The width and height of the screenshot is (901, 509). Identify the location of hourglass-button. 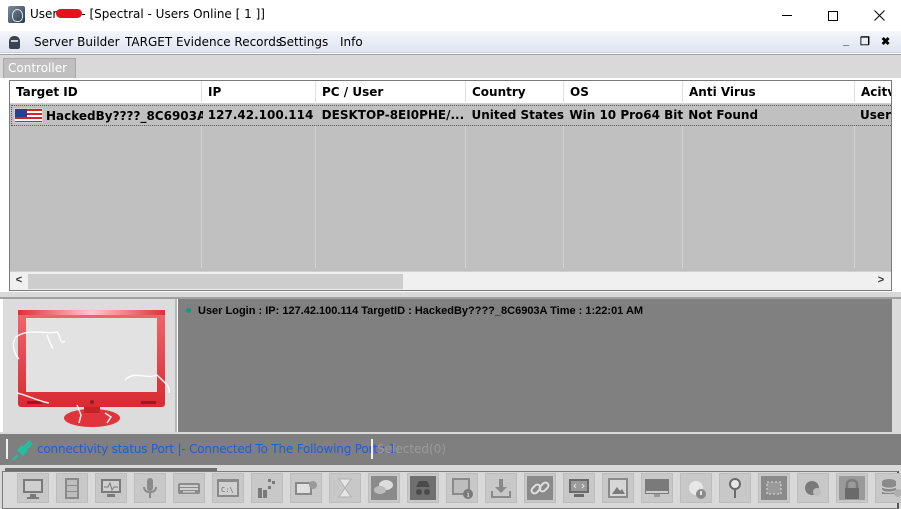
(345, 488).